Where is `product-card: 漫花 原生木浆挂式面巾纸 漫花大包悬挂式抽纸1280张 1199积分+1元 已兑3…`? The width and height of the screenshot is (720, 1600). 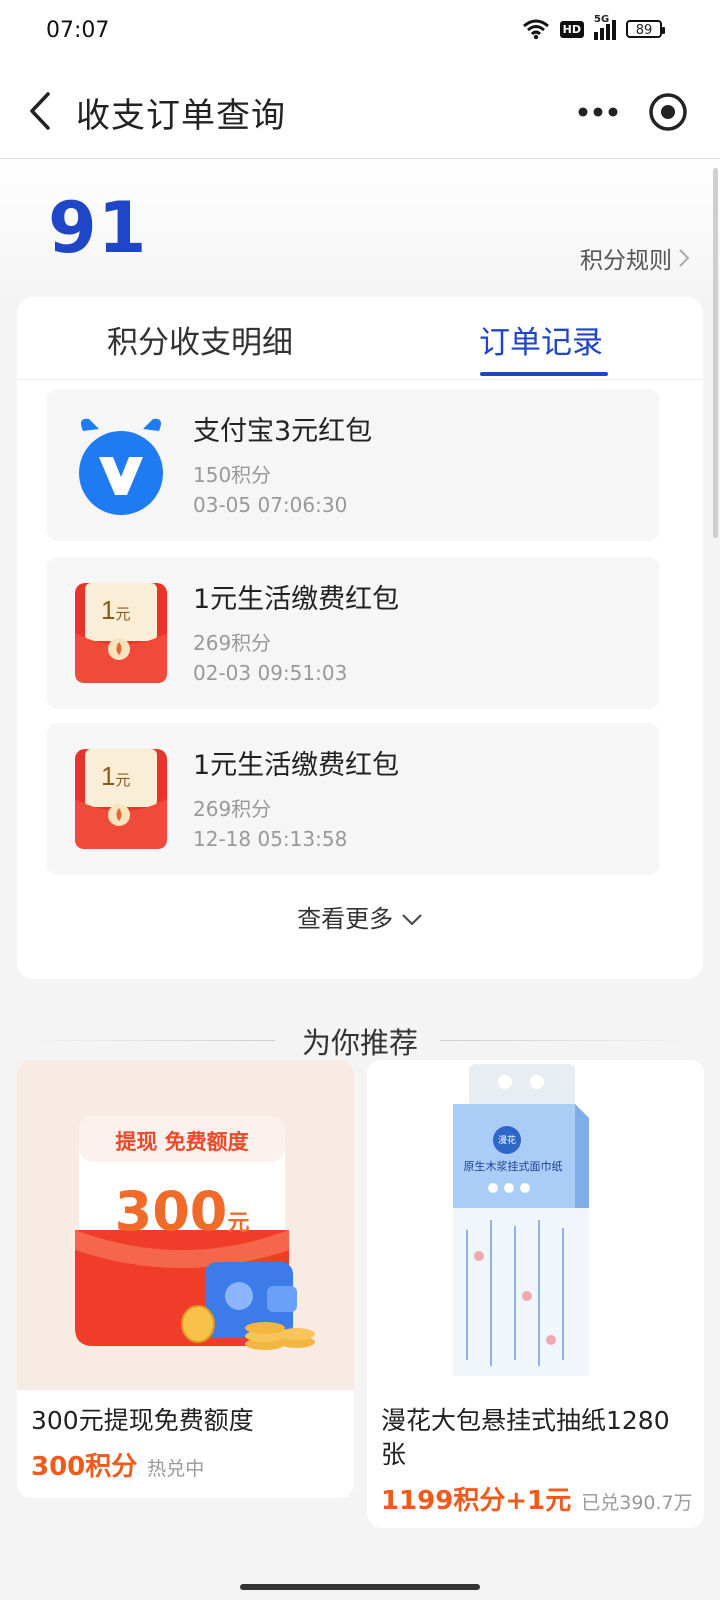 product-card: 漫花 原生木浆挂式面巾纸 漫花大包悬挂式抽纸1280张 1199积分+1元 已兑3… is located at coordinates (535, 1294).